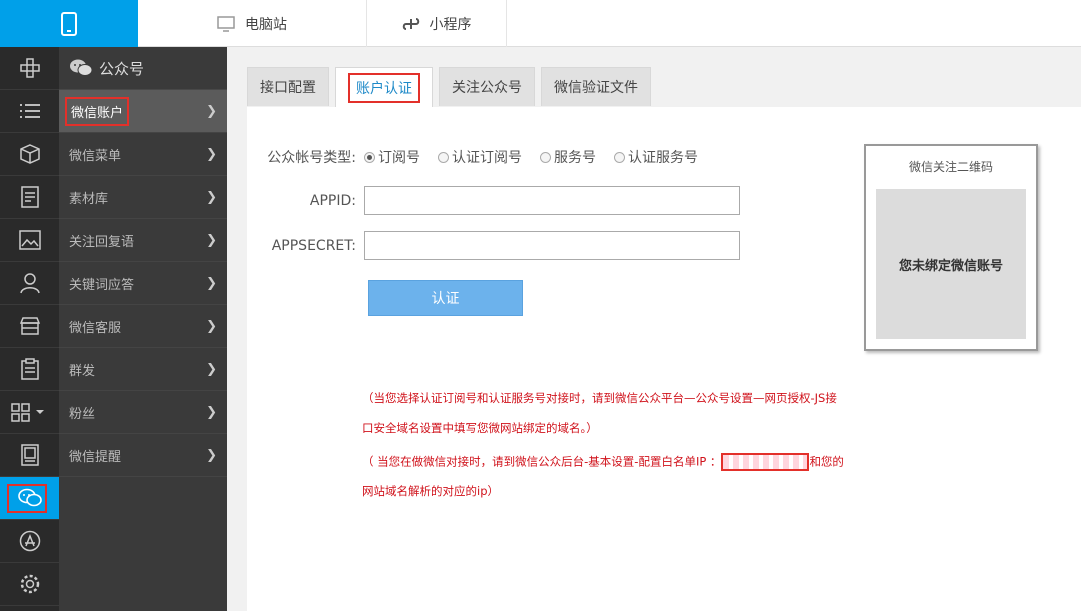 The width and height of the screenshot is (1081, 611). Describe the element at coordinates (89, 199) in the screenshot. I see `submenu-item-label: 素材库` at that location.